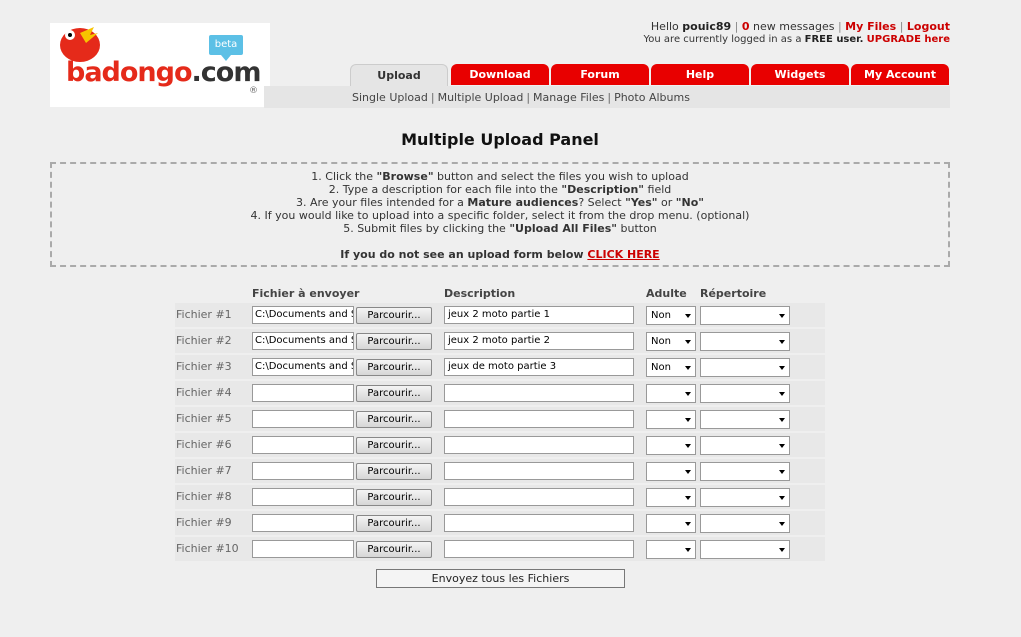 Image resolution: width=1021 pixels, height=637 pixels. What do you see at coordinates (870, 26) in the screenshot?
I see `my-files-link: My Files` at bounding box center [870, 26].